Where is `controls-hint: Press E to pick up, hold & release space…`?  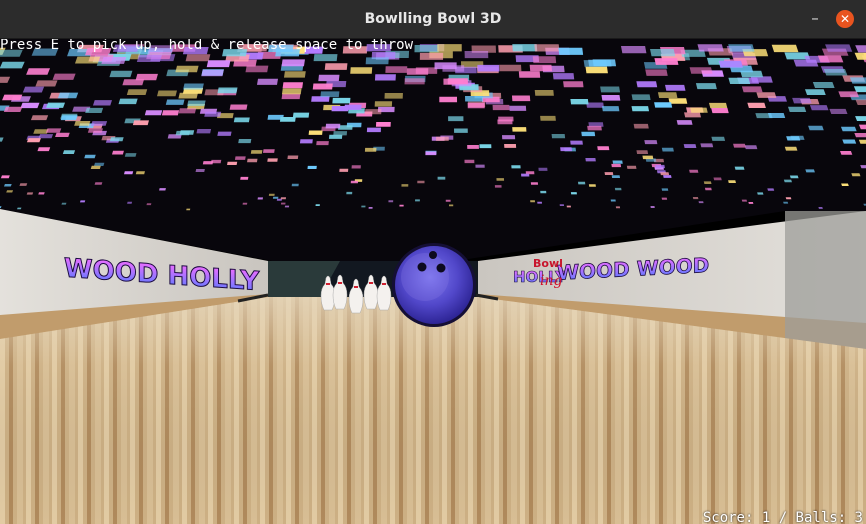
controls-hint: Press E to pick up, hold & release space… is located at coordinates (207, 46).